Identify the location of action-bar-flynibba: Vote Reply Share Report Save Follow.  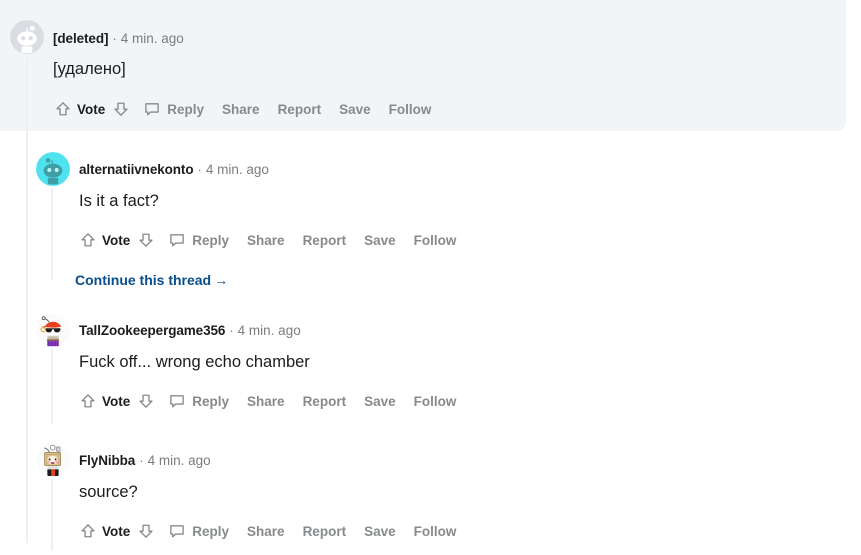
(271, 531).